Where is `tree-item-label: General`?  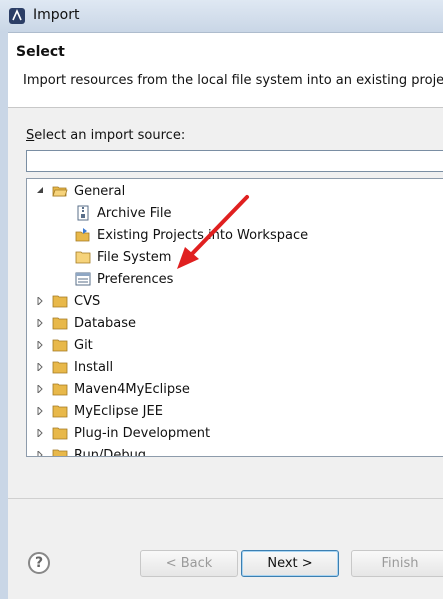
tree-item-label: General is located at coordinates (100, 191).